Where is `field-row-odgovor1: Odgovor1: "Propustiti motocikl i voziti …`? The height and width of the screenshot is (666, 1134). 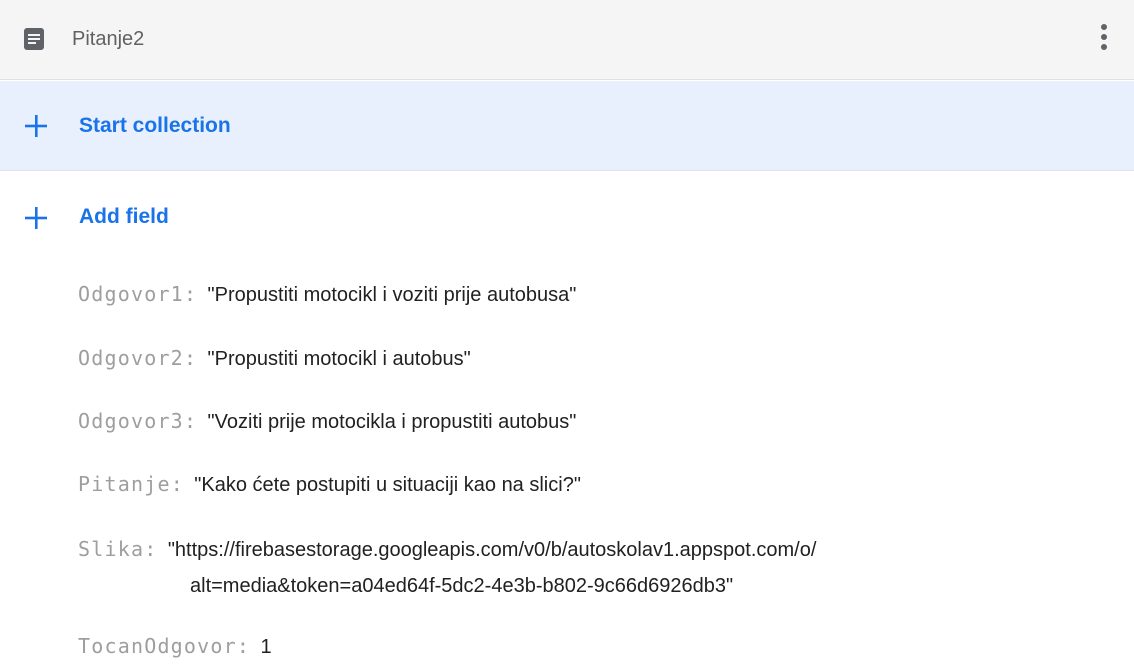
field-row-odgovor1: Odgovor1: "Propustiti motocikl i voziti … is located at coordinates (327, 294).